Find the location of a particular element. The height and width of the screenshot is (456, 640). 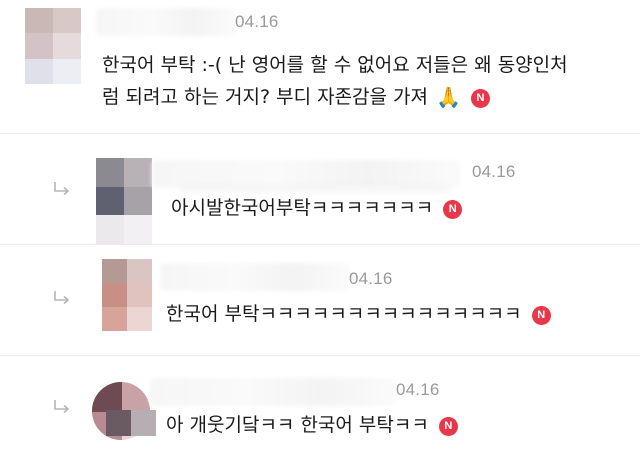

reply-text: 아시발한국어부탁ㅋㅋㅋㅋㅋㅋㅋ N is located at coordinates (317, 208).